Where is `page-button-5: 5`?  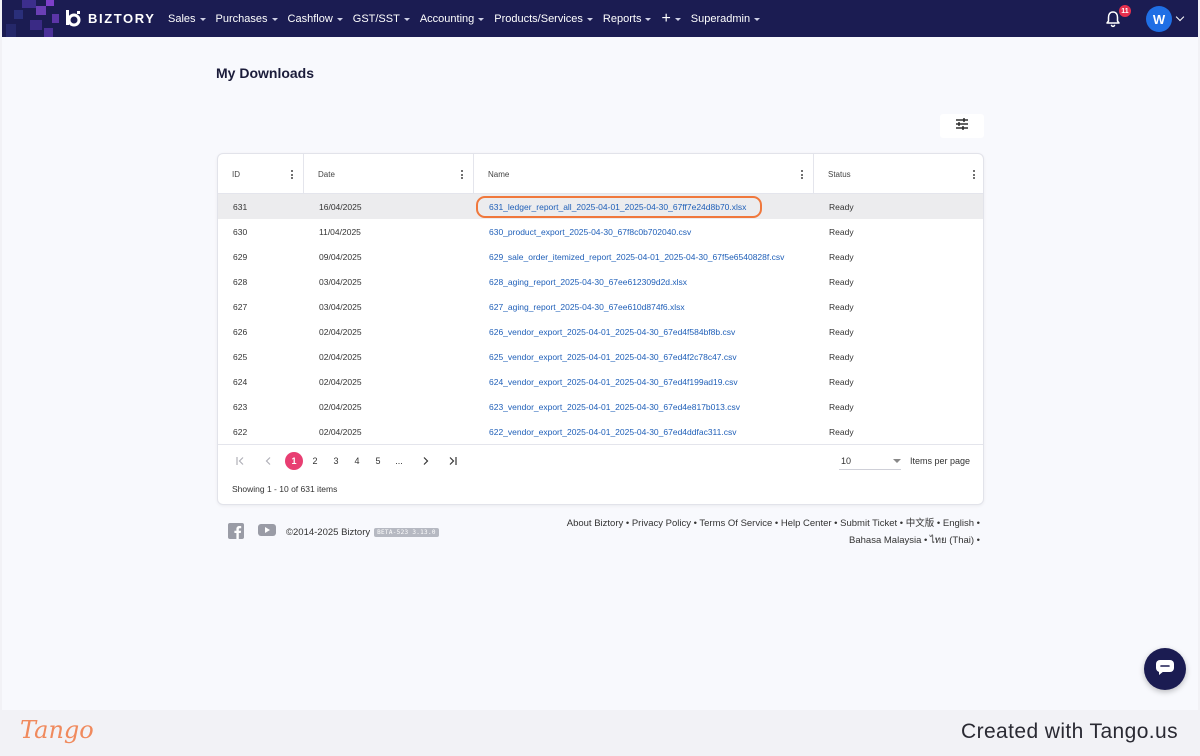
page-button-5: 5 is located at coordinates (378, 461).